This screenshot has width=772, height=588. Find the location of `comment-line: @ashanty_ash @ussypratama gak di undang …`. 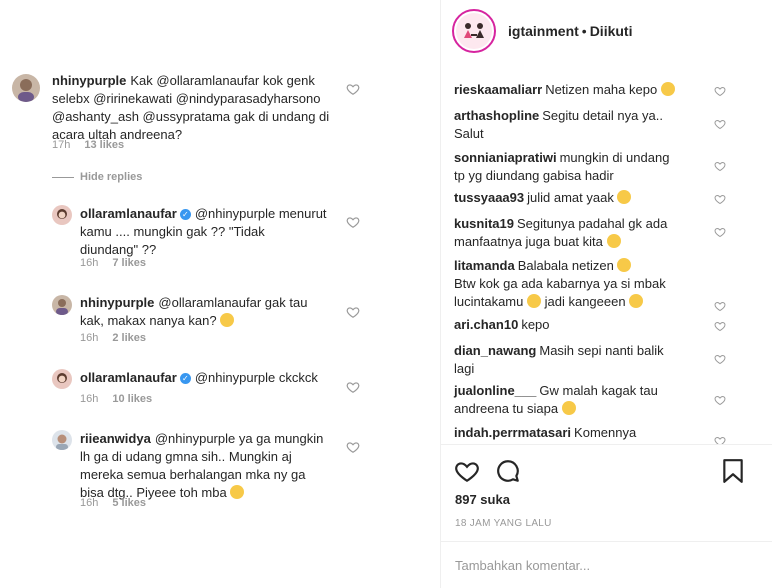

comment-line: @ashanty_ash @ussypratama gak di undang … is located at coordinates (191, 116).